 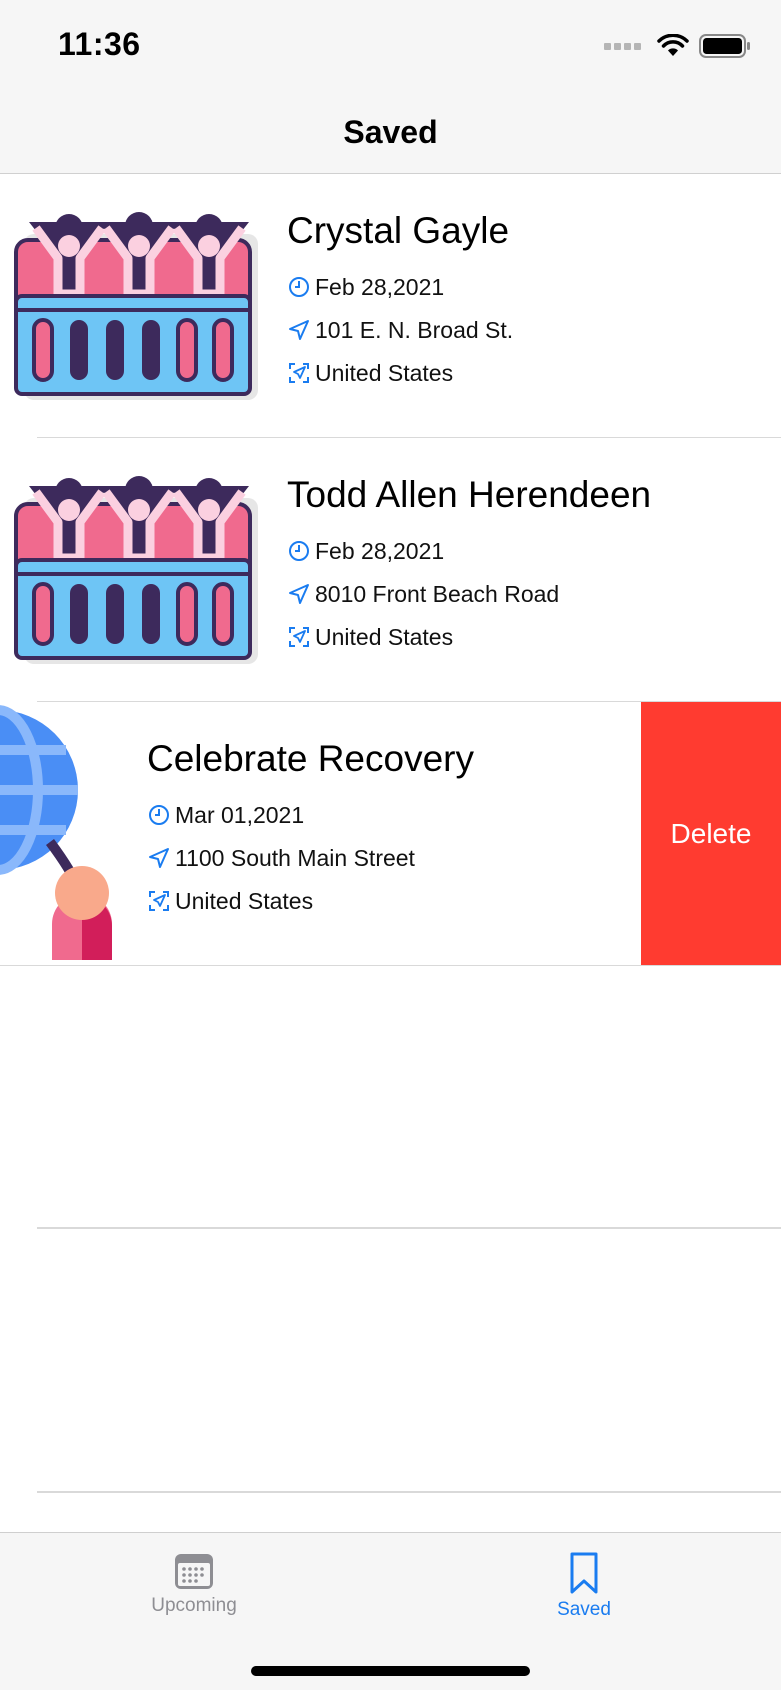 What do you see at coordinates (398, 230) in the screenshot?
I see `event-title: Crystal Gayle` at bounding box center [398, 230].